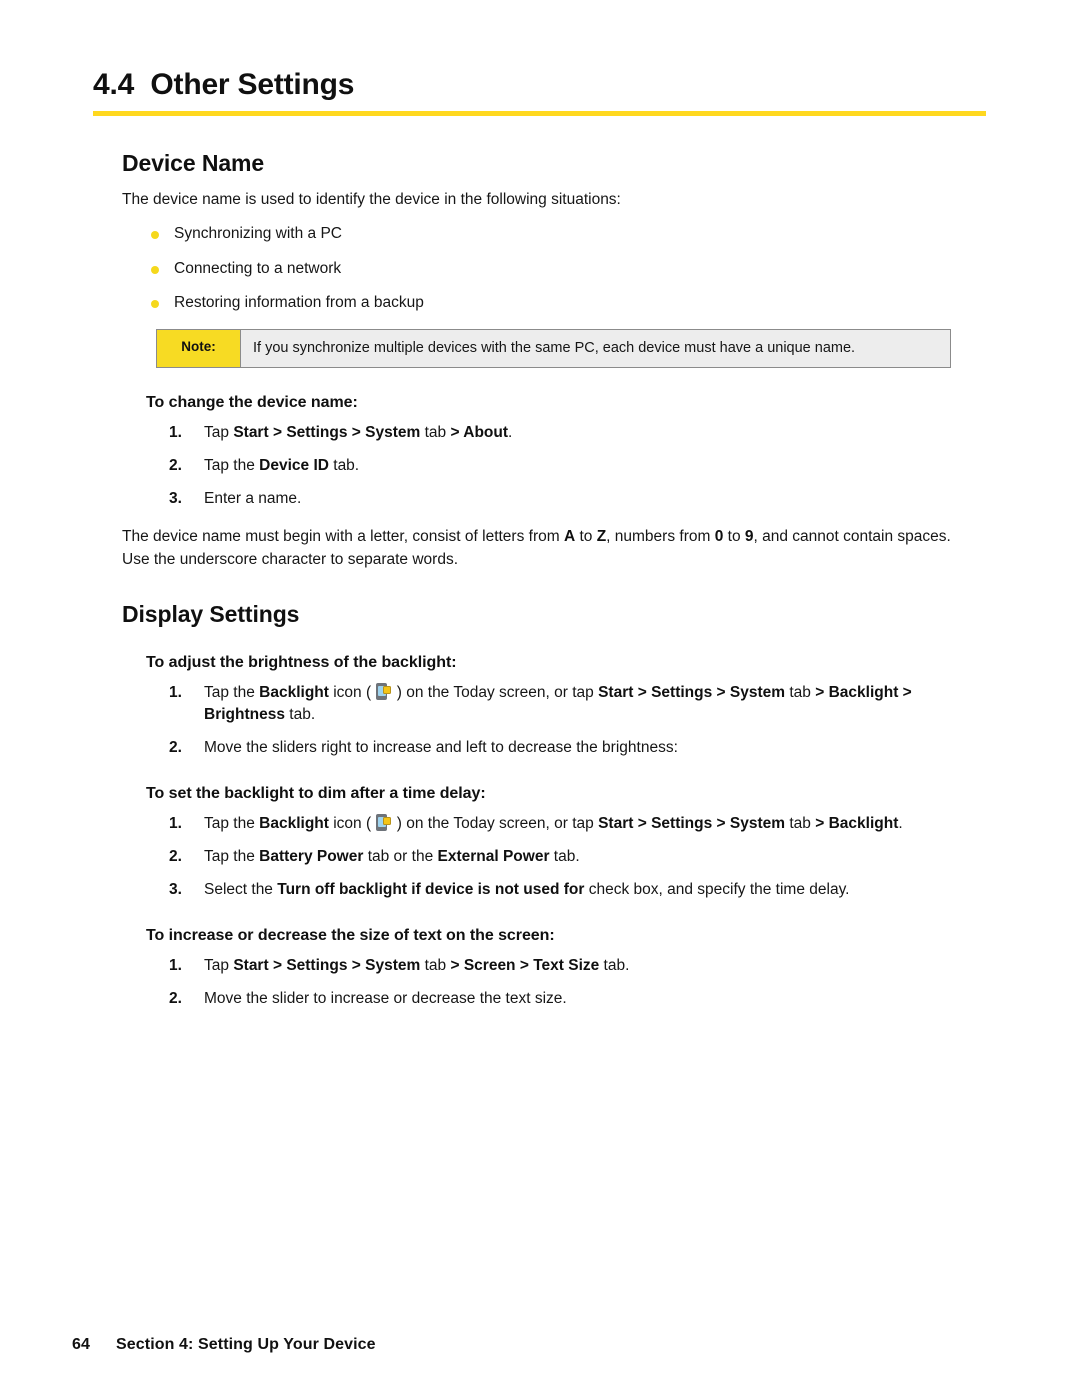 This screenshot has height=1397, width=1080. What do you see at coordinates (539, 113) in the screenshot?
I see `header-rule` at bounding box center [539, 113].